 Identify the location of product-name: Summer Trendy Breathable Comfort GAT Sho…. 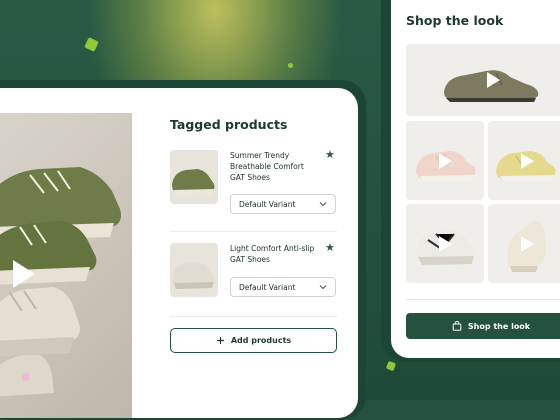
(267, 166).